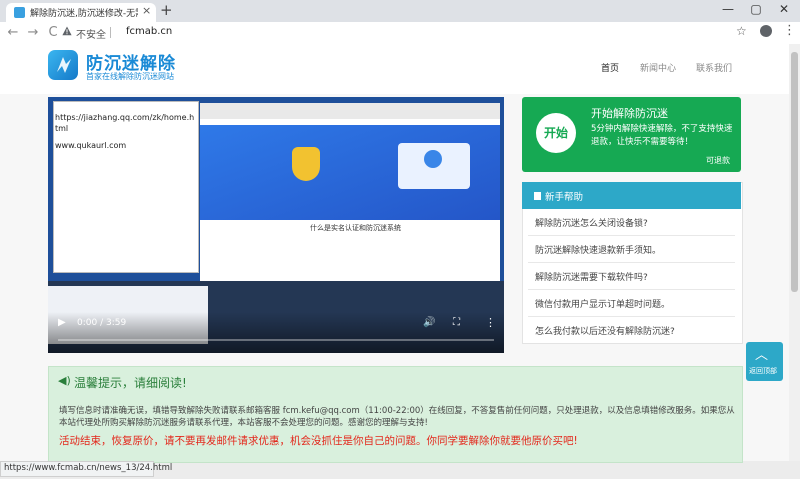 The height and width of the screenshot is (479, 800). I want to click on scrollbar-thumb, so click(794, 172).